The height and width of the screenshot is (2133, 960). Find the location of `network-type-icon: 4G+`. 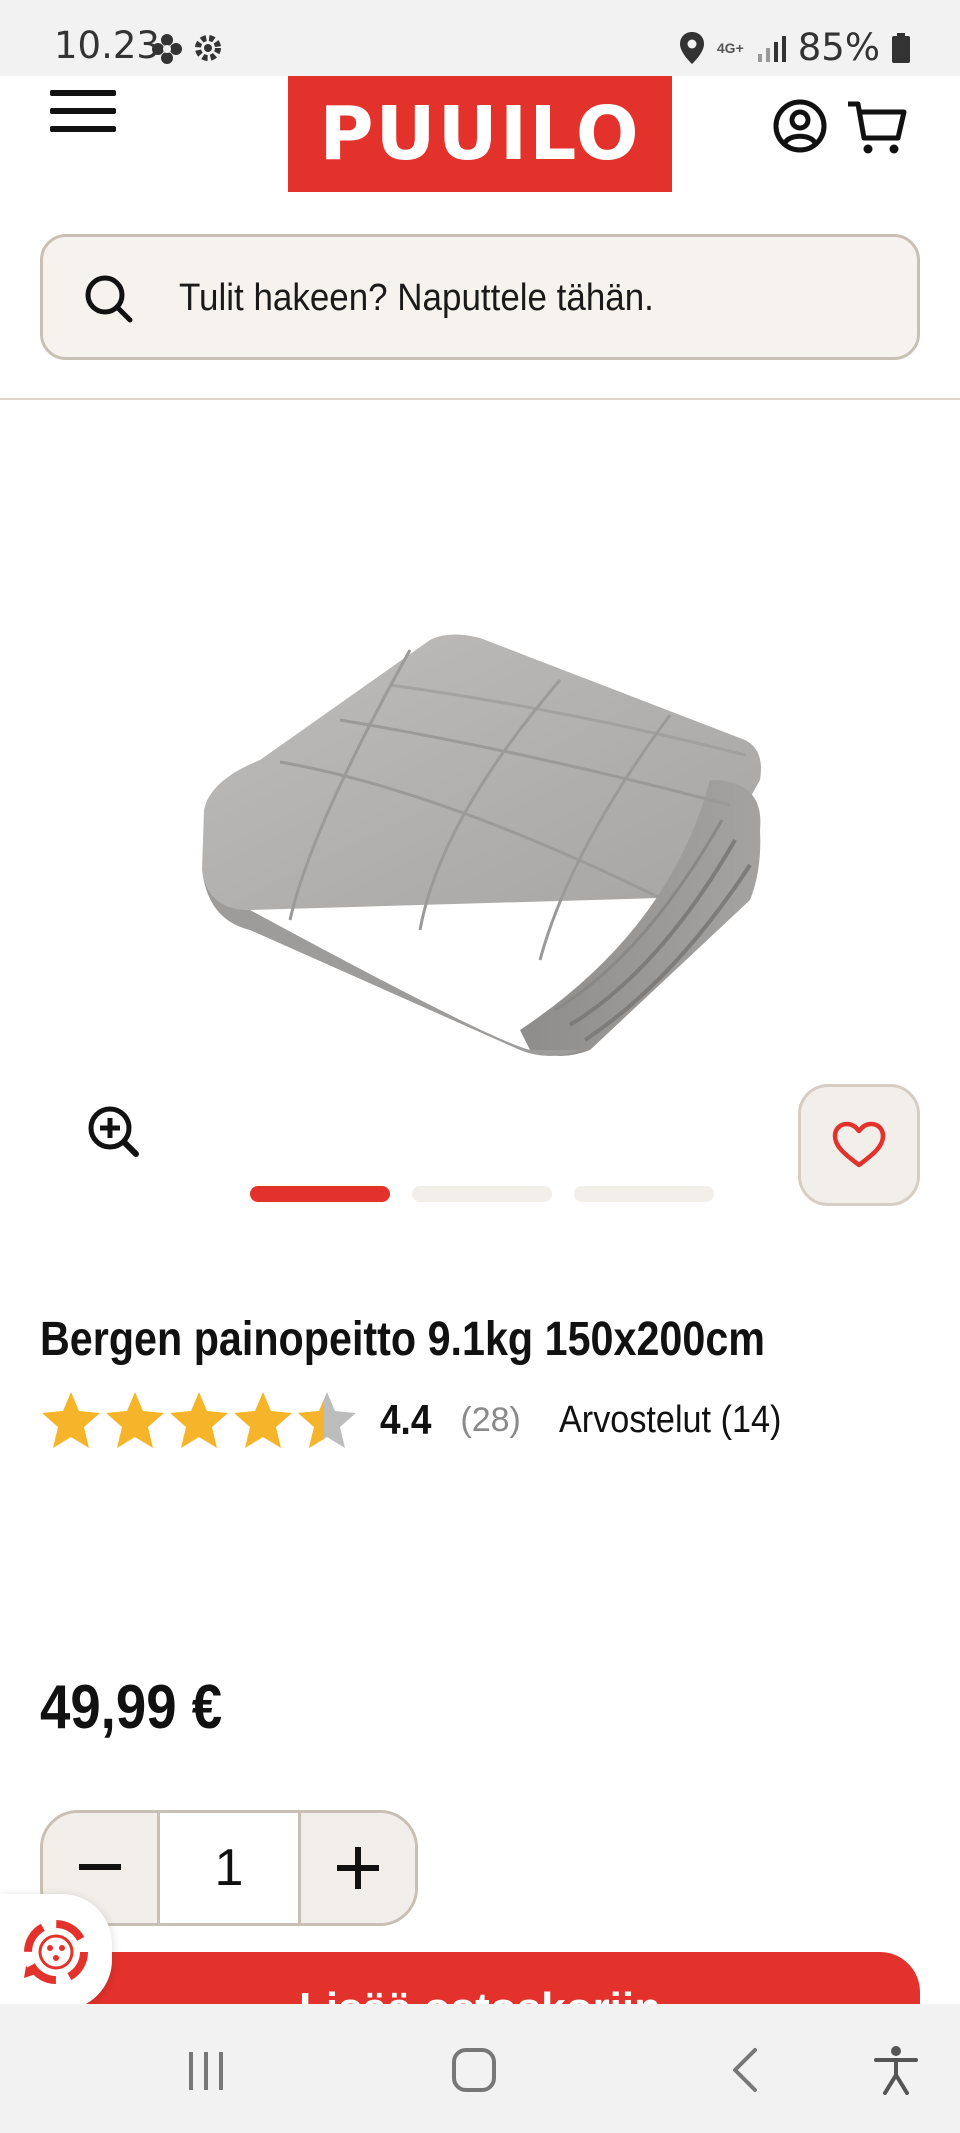

network-type-icon: 4G+ is located at coordinates (730, 47).